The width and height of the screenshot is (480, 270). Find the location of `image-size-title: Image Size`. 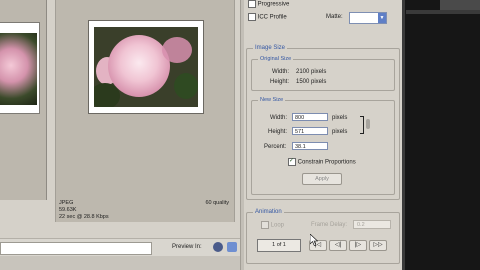

image-size-title: Image Size is located at coordinates (270, 48).